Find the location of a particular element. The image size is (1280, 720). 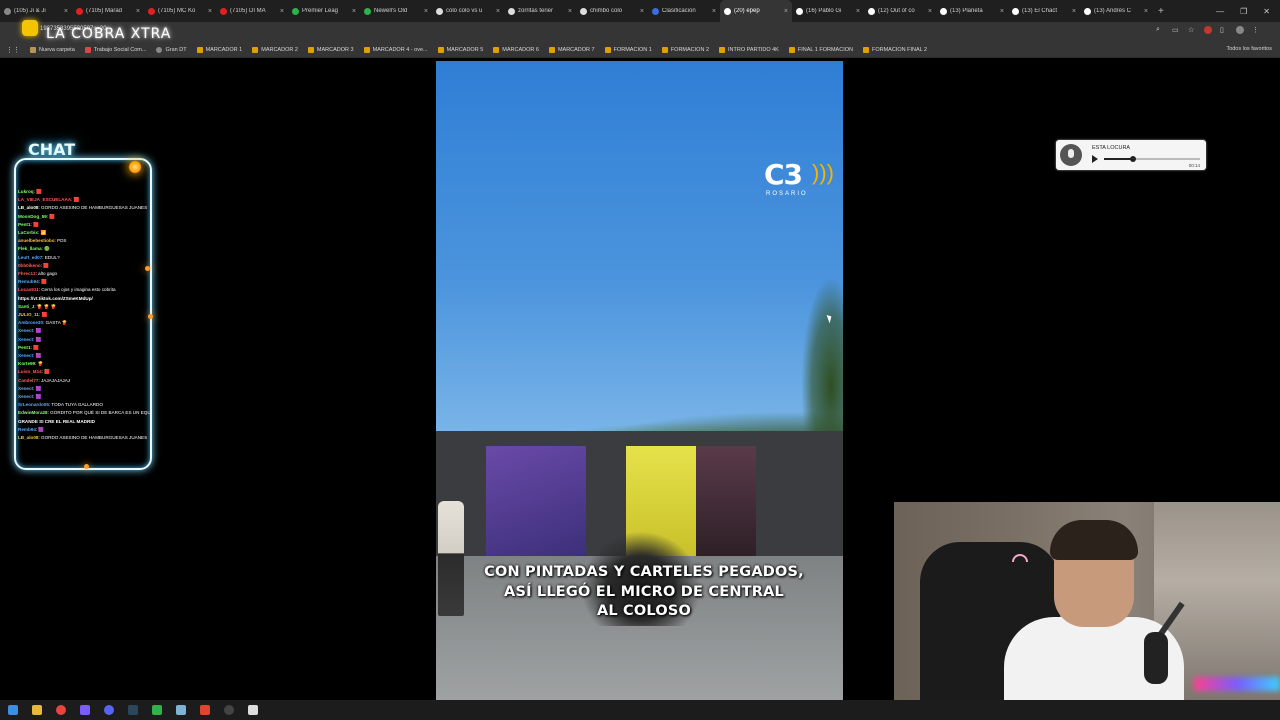

play-icon is located at coordinates (1095, 159).